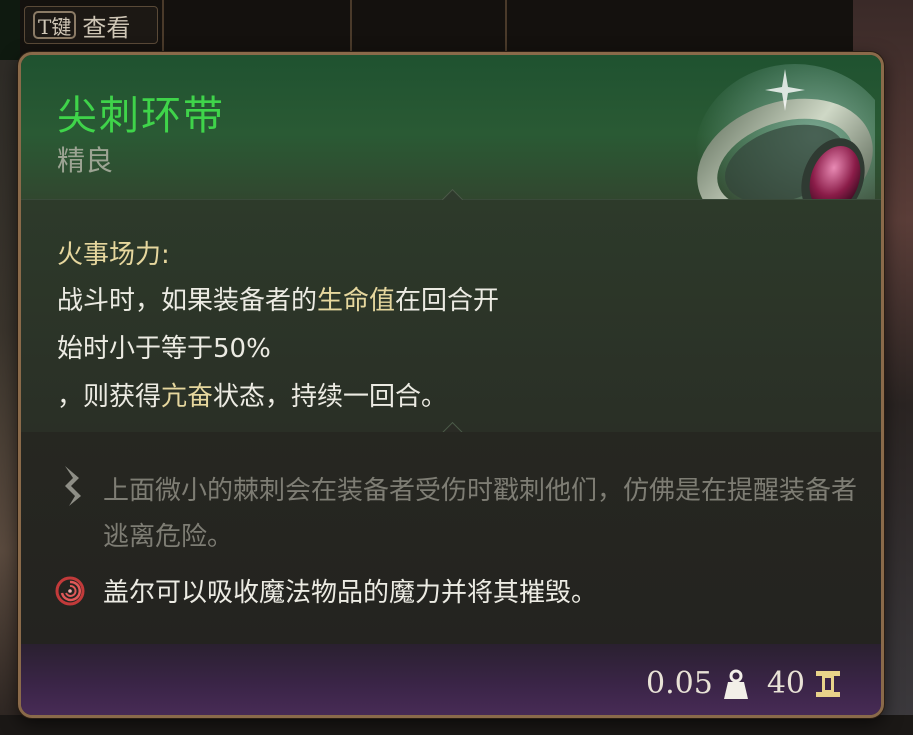 Image resolution: width=913 pixels, height=735 pixels. I want to click on t-key-cap: T键, so click(55, 25).